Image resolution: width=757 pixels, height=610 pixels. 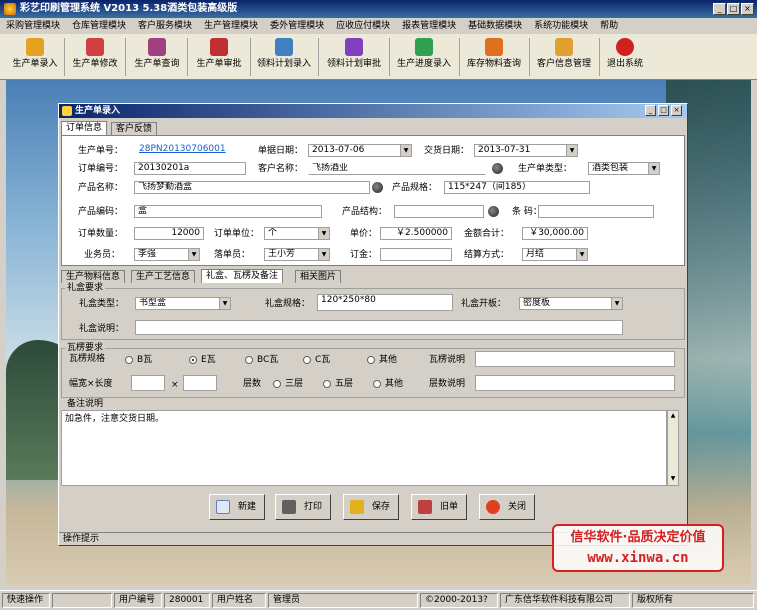 I want to click on old-order-button: 旧单, so click(x=439, y=507).